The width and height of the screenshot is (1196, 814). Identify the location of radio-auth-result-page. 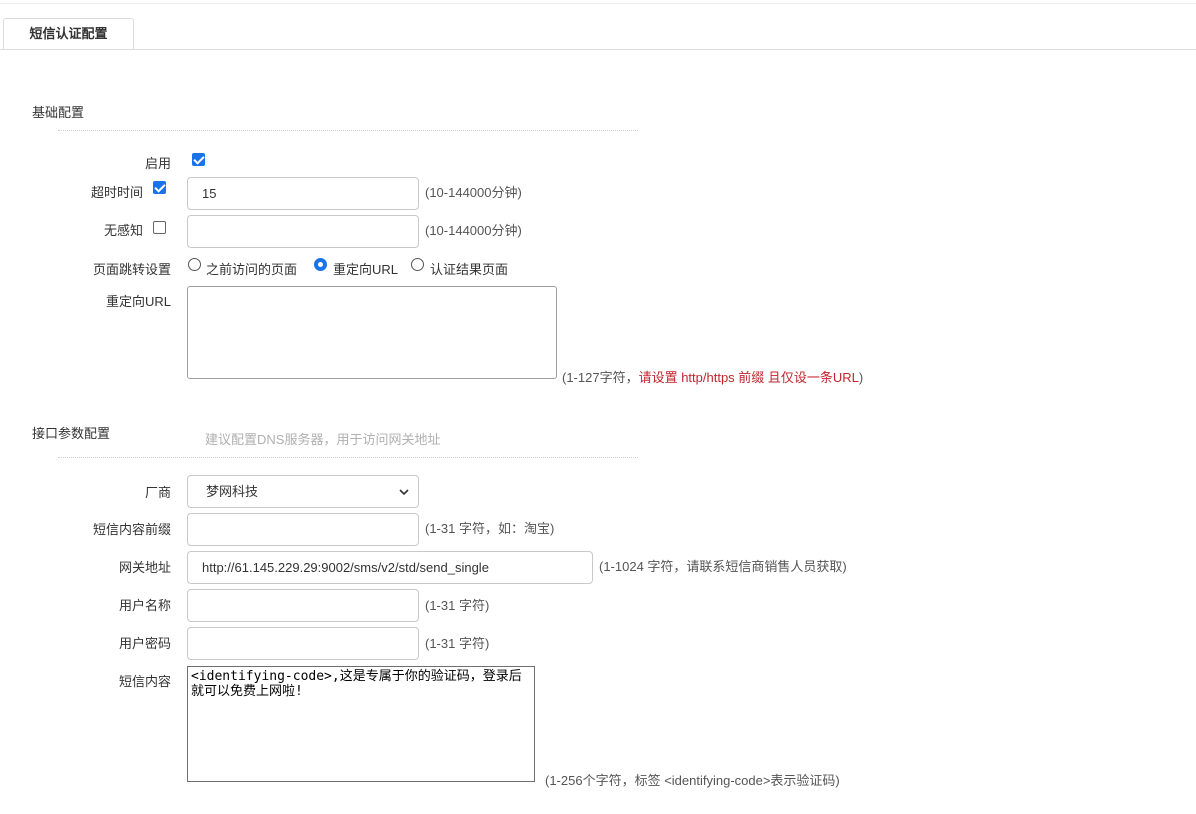
(417, 264).